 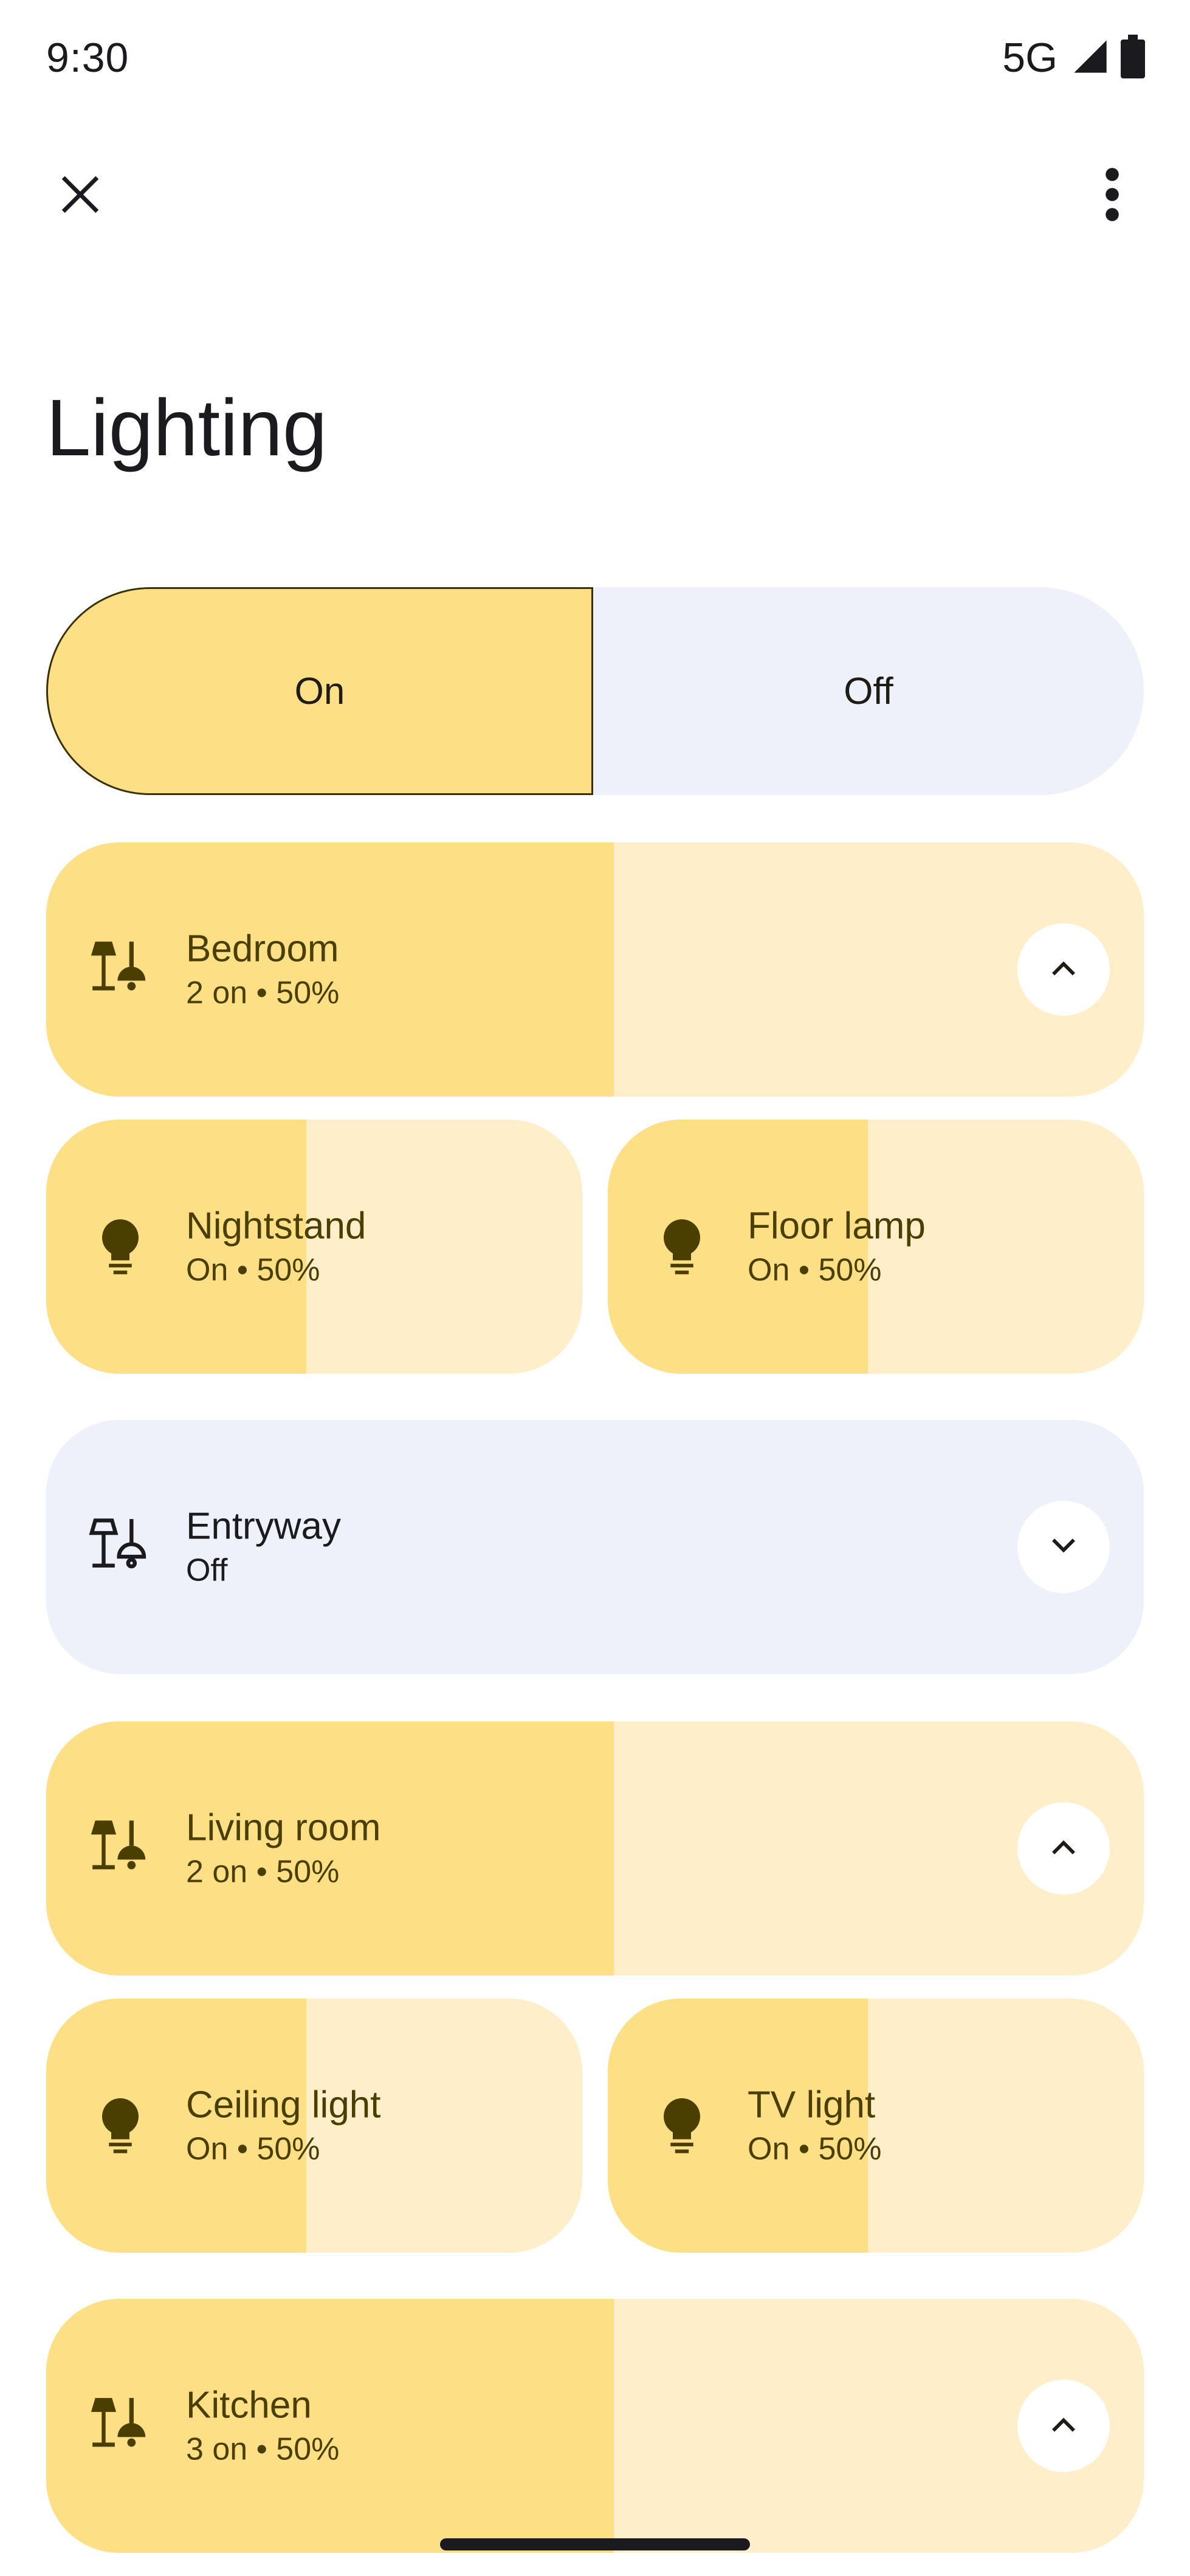 What do you see at coordinates (1090, 58) in the screenshot?
I see `signal-icon` at bounding box center [1090, 58].